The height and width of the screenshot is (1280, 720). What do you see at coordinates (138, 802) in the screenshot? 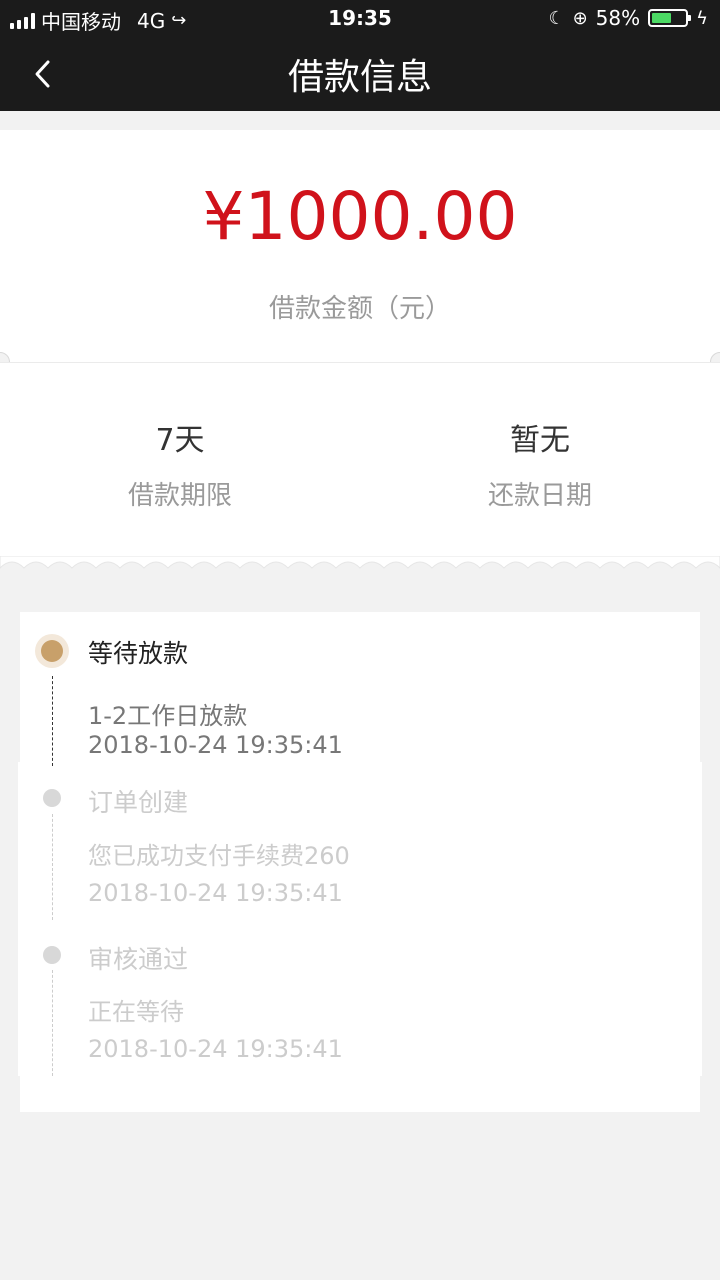
I see `timeline-title: 订单创建` at bounding box center [138, 802].